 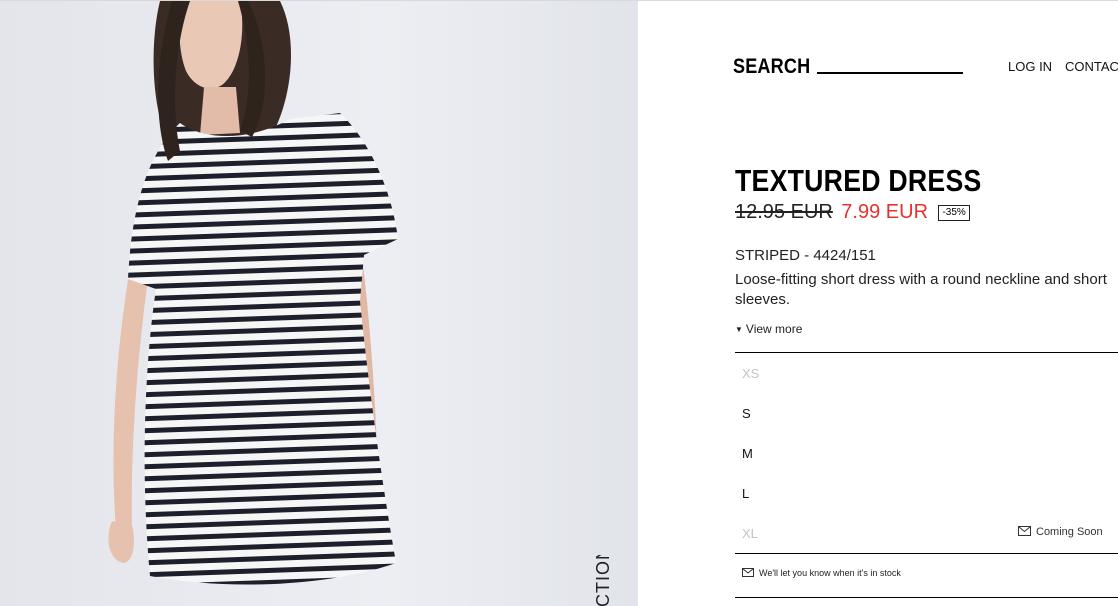 What do you see at coordinates (890, 65) in the screenshot?
I see `search-input` at bounding box center [890, 65].